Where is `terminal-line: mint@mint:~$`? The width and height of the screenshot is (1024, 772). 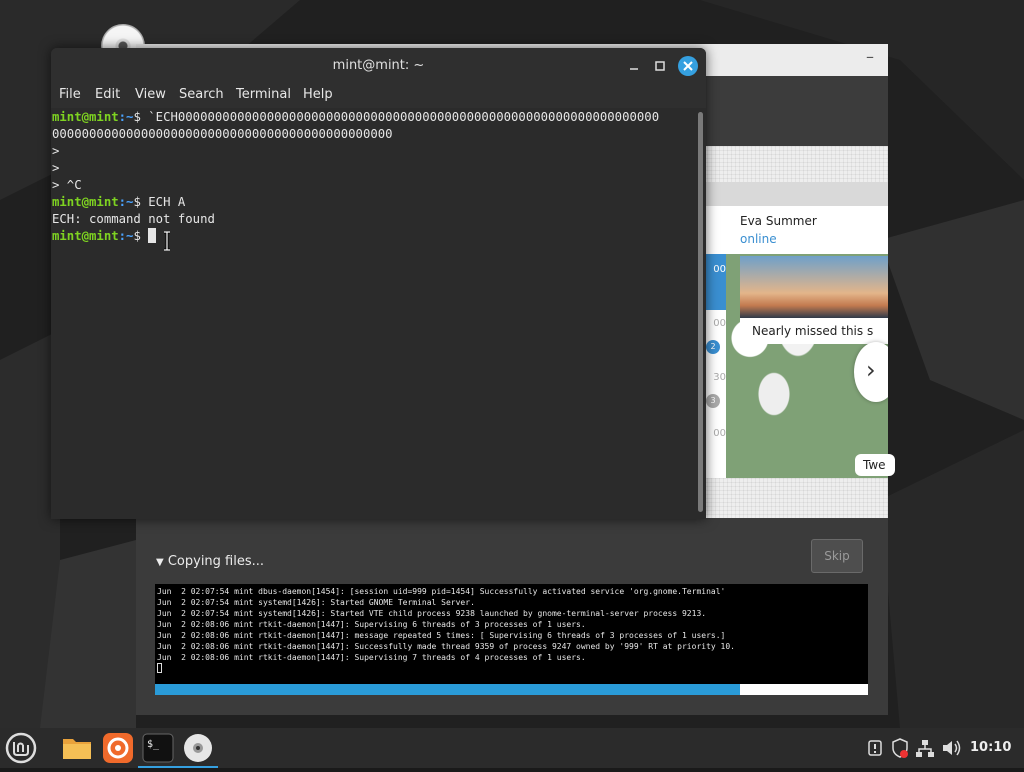
terminal-line: mint@mint:~$ is located at coordinates (104, 236).